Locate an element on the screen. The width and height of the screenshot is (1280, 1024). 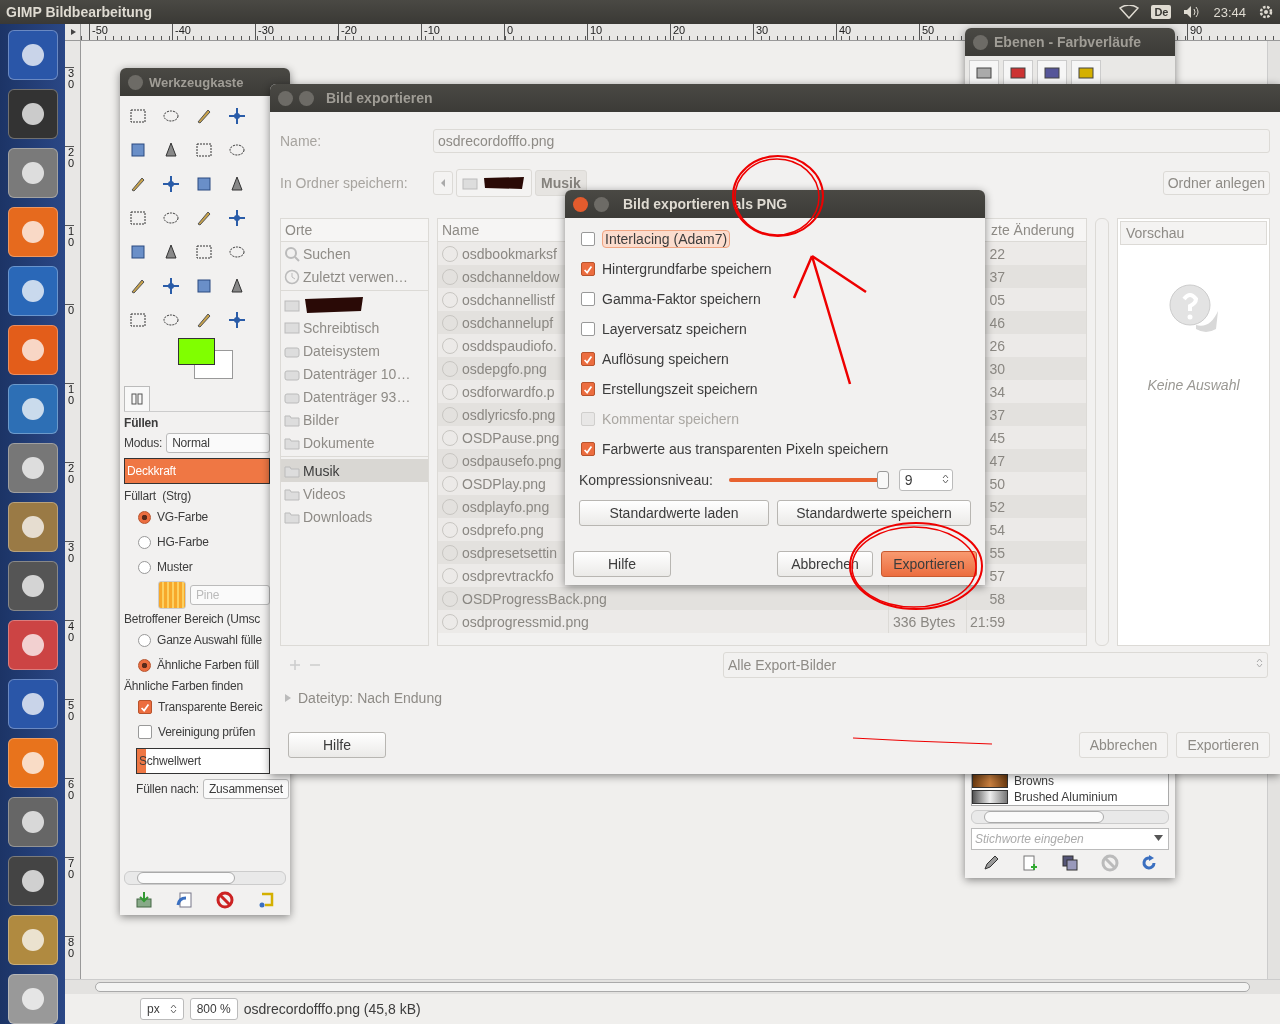
option-label: Farbwerte aus transparenten Pixeln speichern is located at coordinates (745, 449).